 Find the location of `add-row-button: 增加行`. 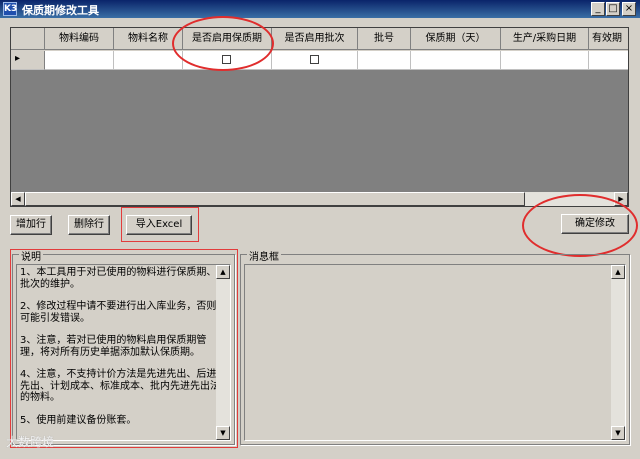

add-row-button: 增加行 is located at coordinates (31, 225).